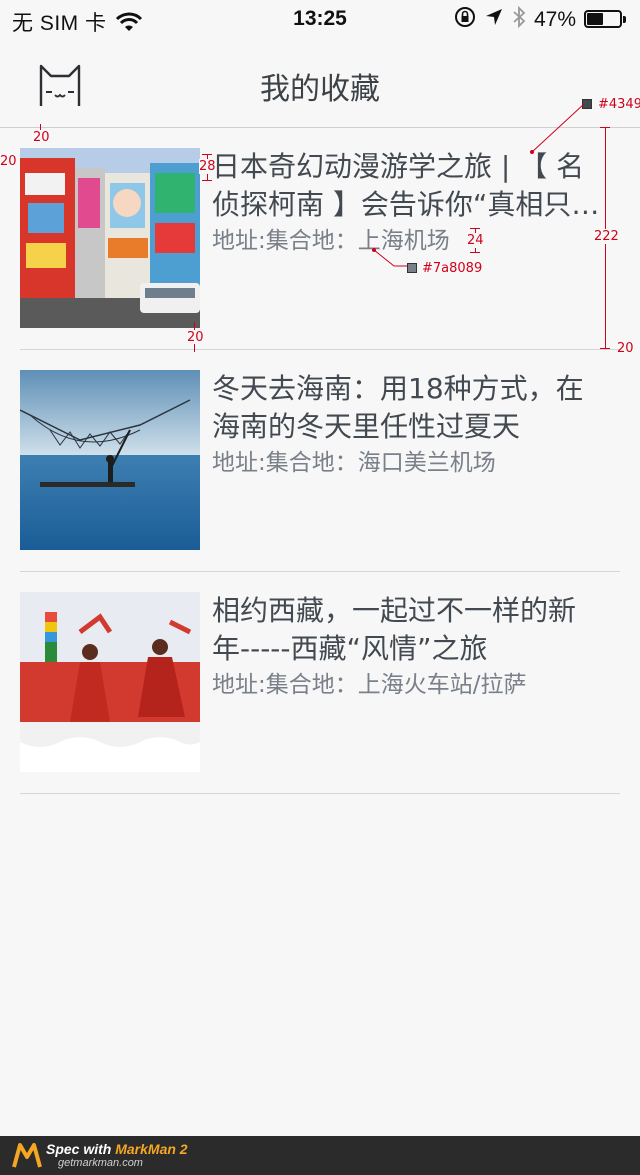 This screenshot has width=640, height=1175. Describe the element at coordinates (619, 104) in the screenshot. I see `spec-title-color: #43495` at that location.